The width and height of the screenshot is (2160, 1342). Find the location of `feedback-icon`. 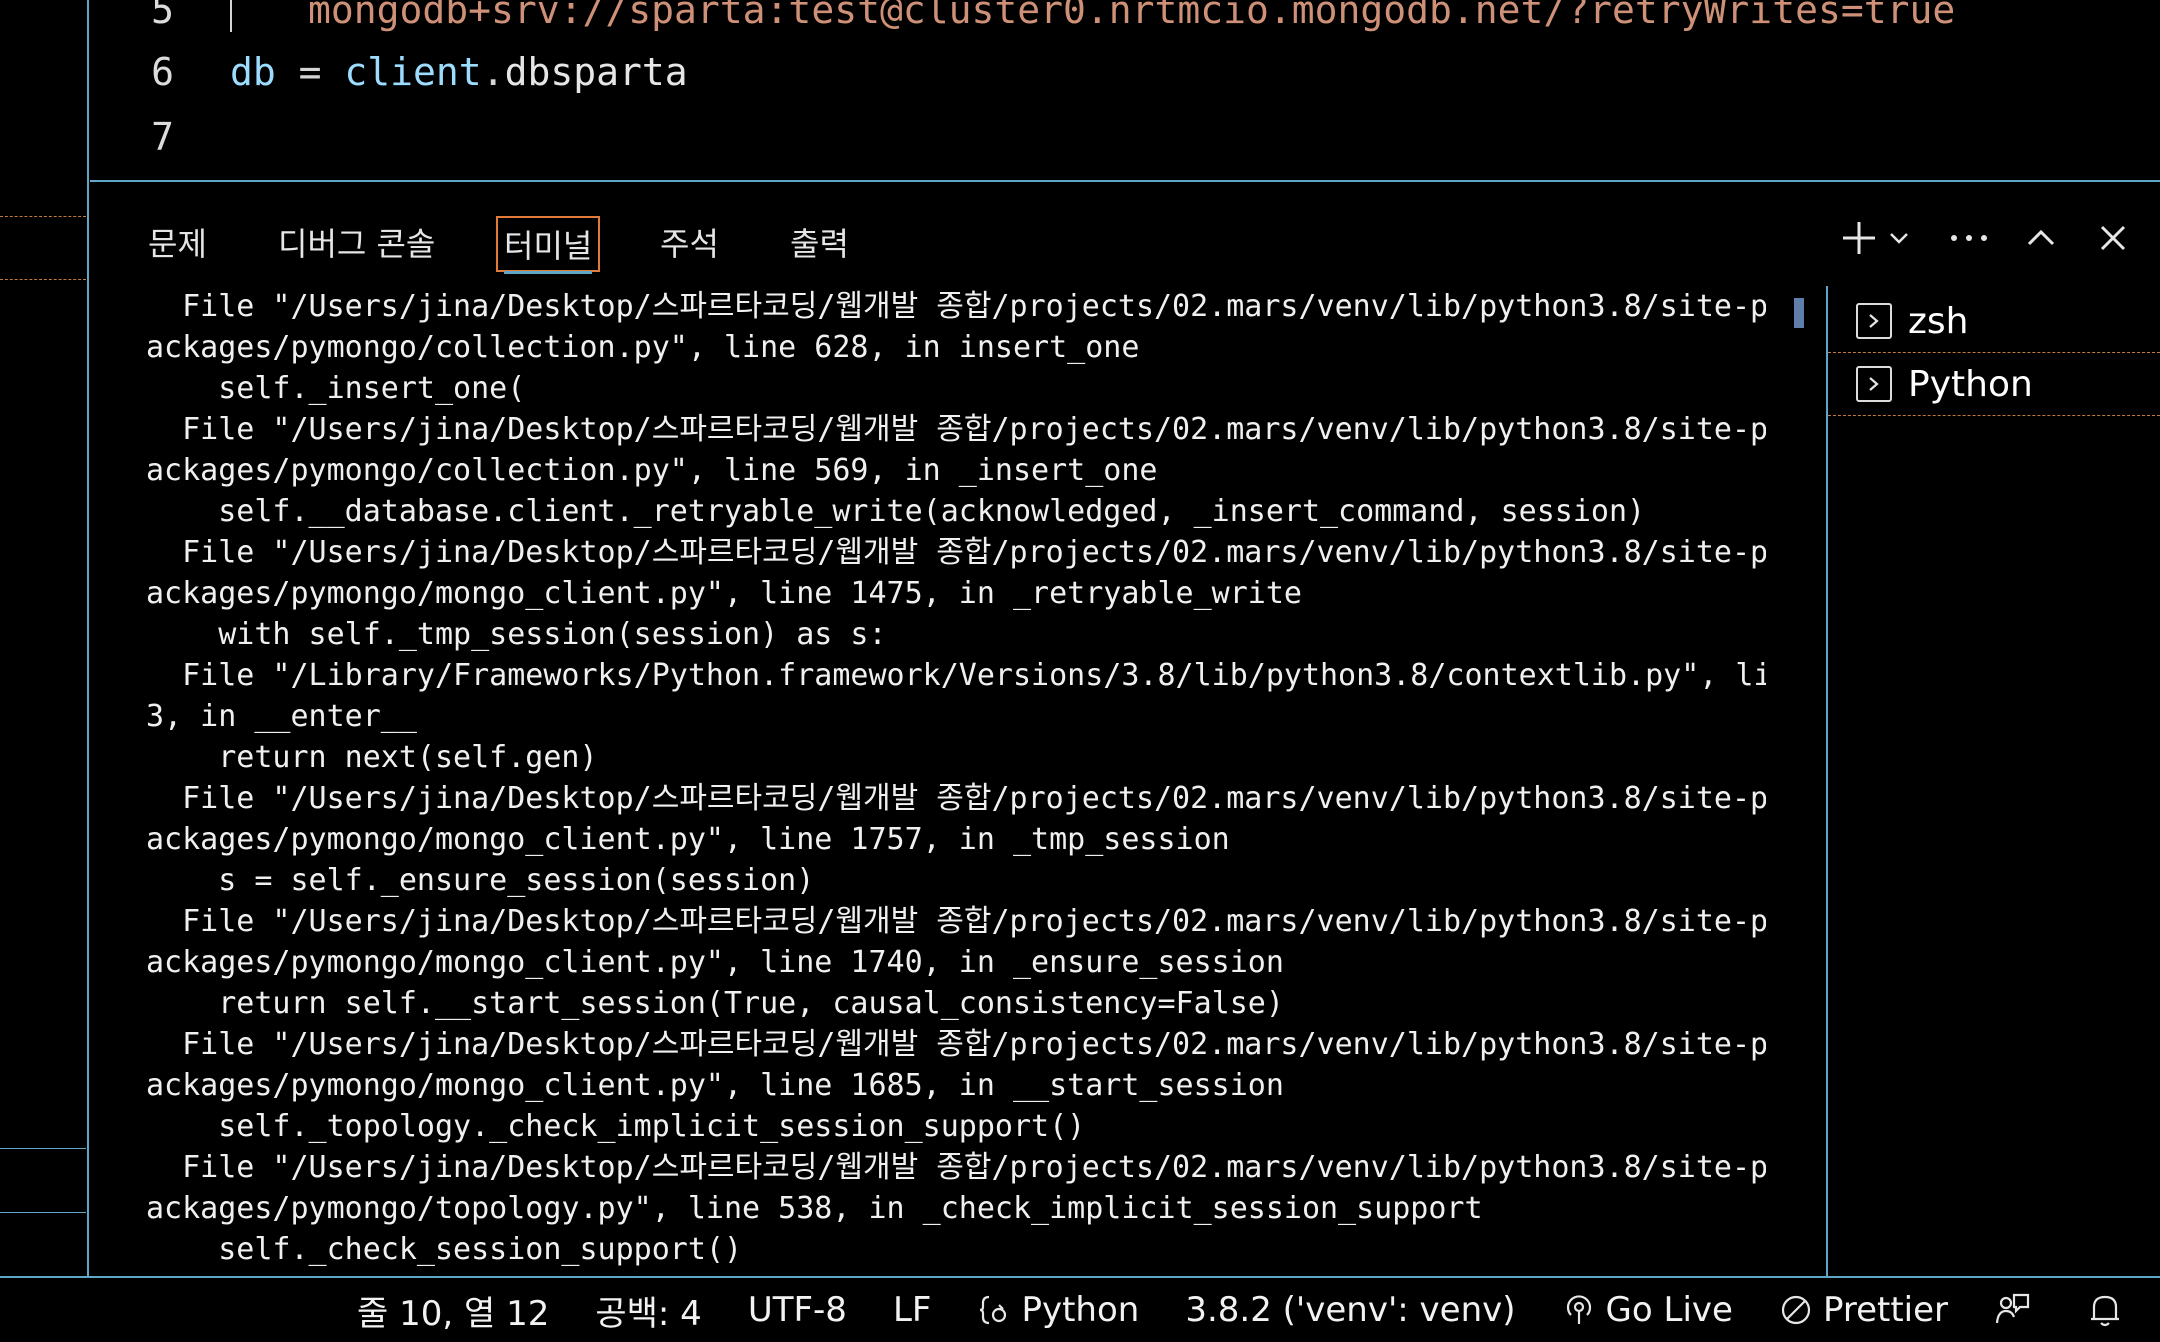

feedback-icon is located at coordinates (2018, 1310).